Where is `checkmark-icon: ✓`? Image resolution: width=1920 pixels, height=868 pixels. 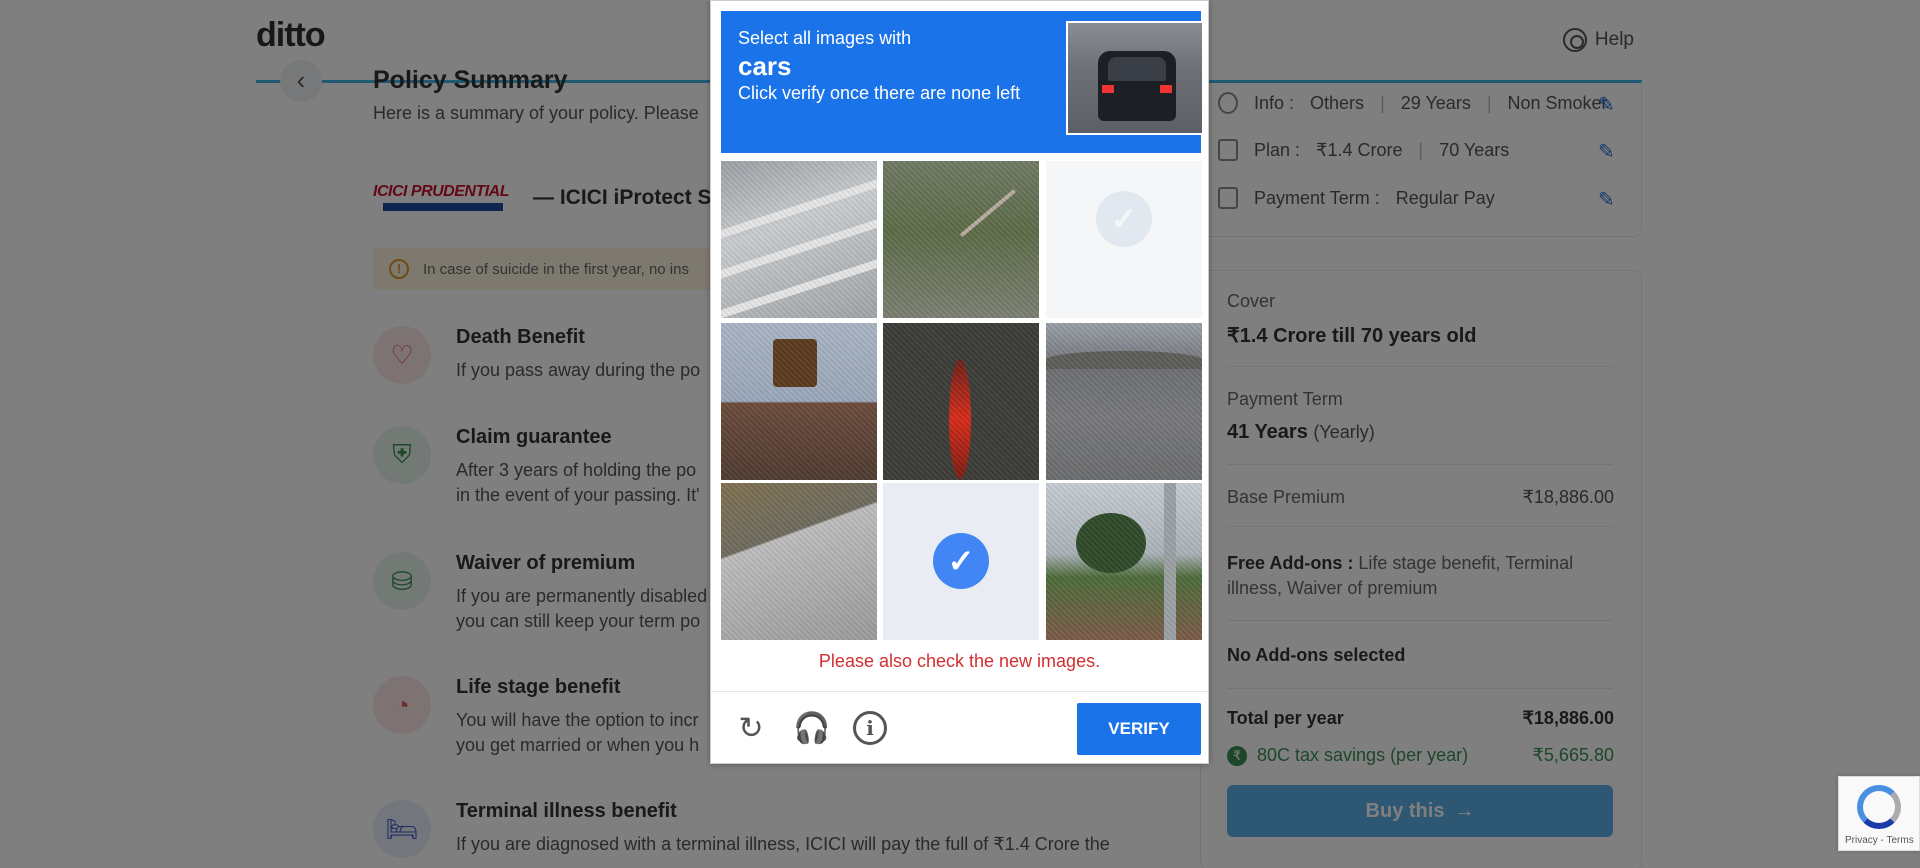
checkmark-icon: ✓ is located at coordinates (961, 561).